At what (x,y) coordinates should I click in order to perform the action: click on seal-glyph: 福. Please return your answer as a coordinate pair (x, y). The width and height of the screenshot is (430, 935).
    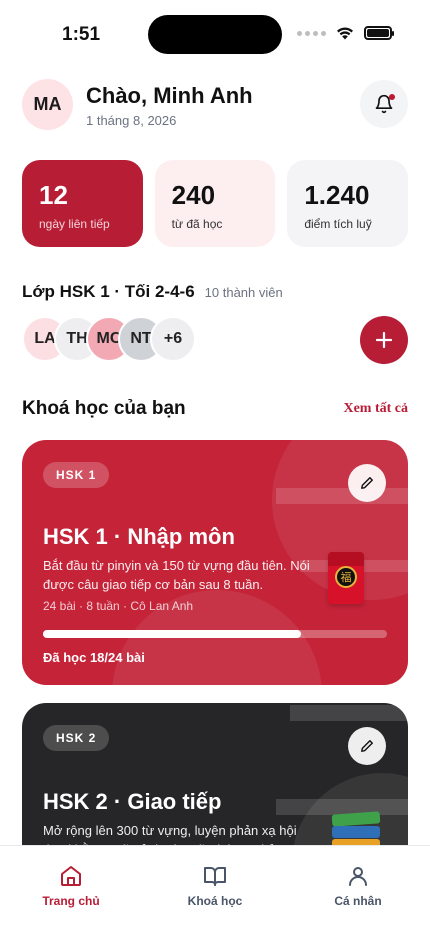
    Looking at the image, I should click on (346, 577).